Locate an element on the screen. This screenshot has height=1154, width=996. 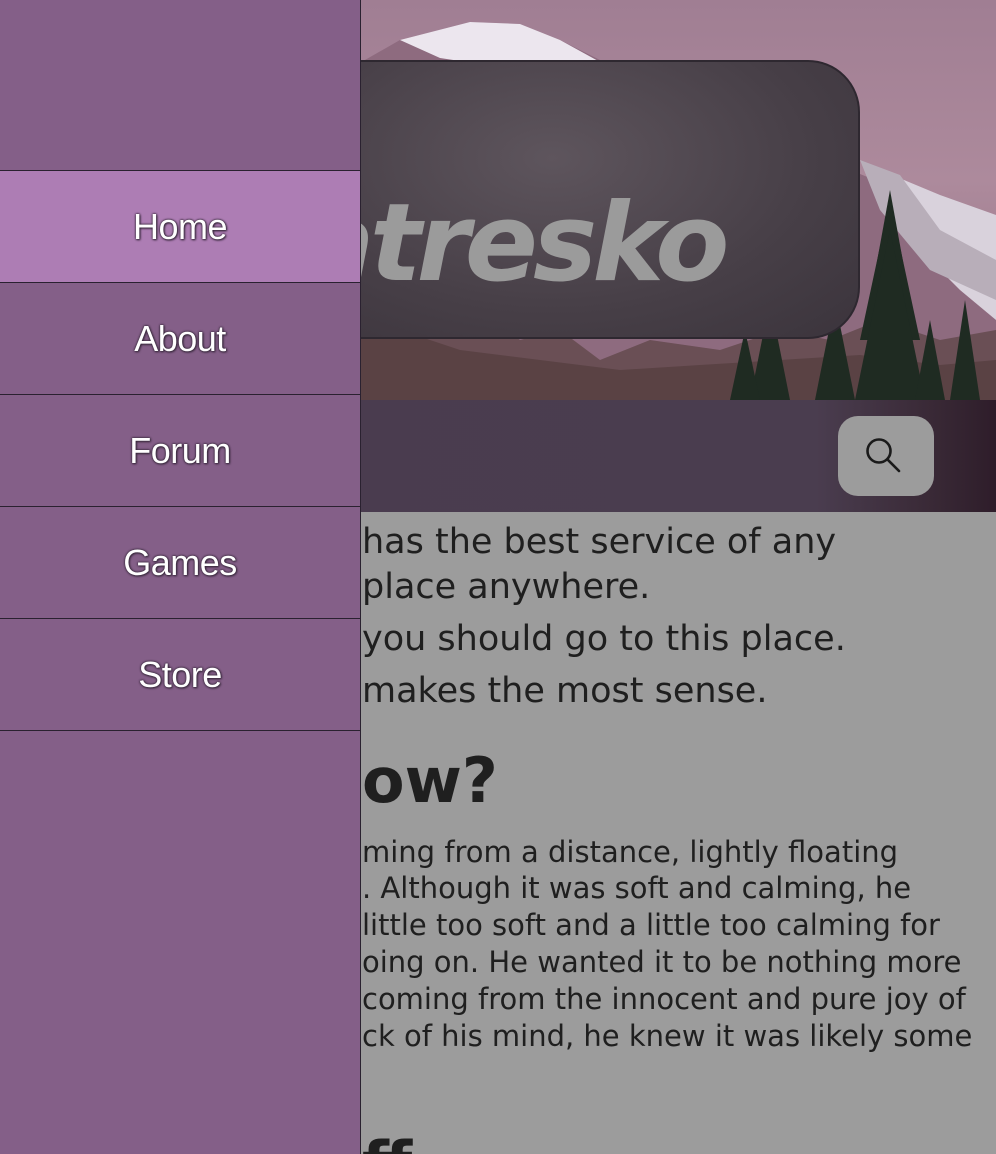
paragraph-line: coming from the innocent and pure joy of is located at coordinates (664, 999).